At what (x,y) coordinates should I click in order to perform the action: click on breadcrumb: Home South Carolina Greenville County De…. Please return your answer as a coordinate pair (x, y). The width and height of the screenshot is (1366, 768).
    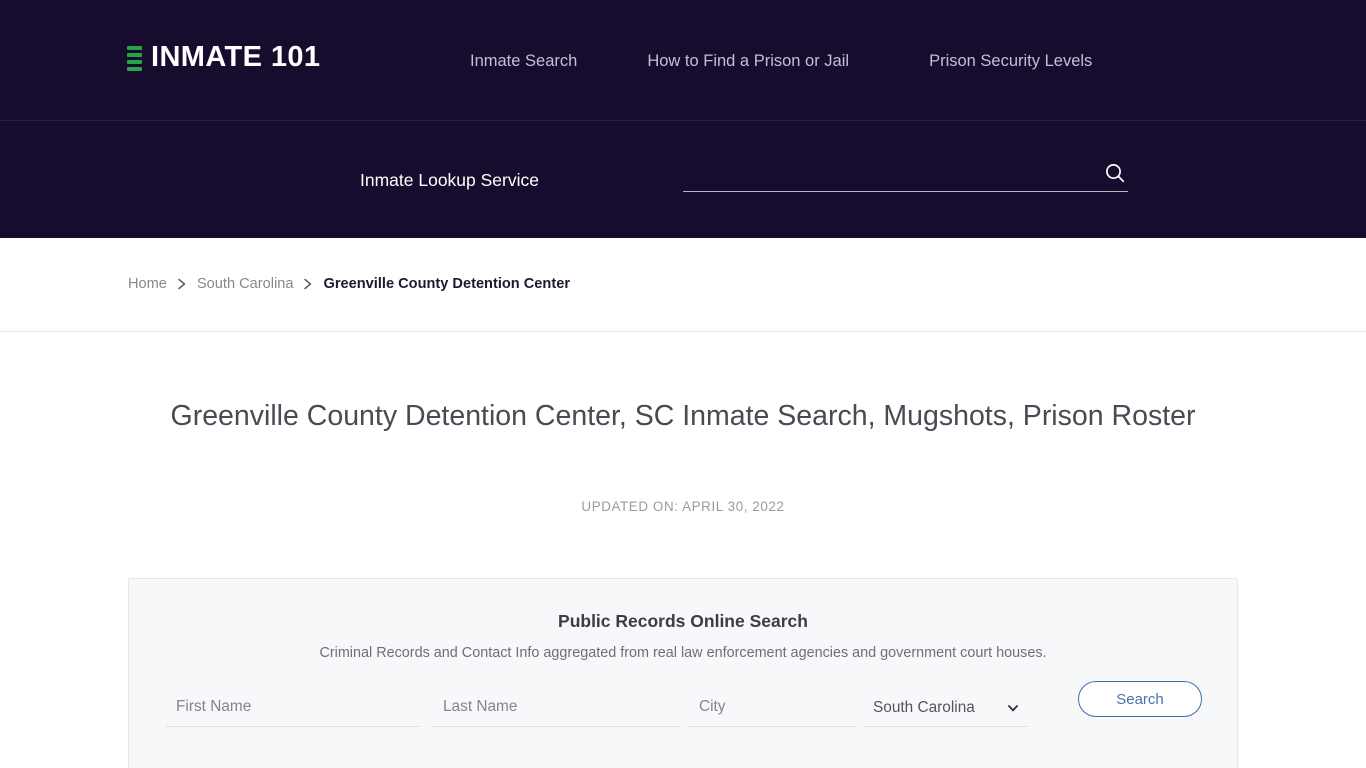
    Looking at the image, I should click on (349, 284).